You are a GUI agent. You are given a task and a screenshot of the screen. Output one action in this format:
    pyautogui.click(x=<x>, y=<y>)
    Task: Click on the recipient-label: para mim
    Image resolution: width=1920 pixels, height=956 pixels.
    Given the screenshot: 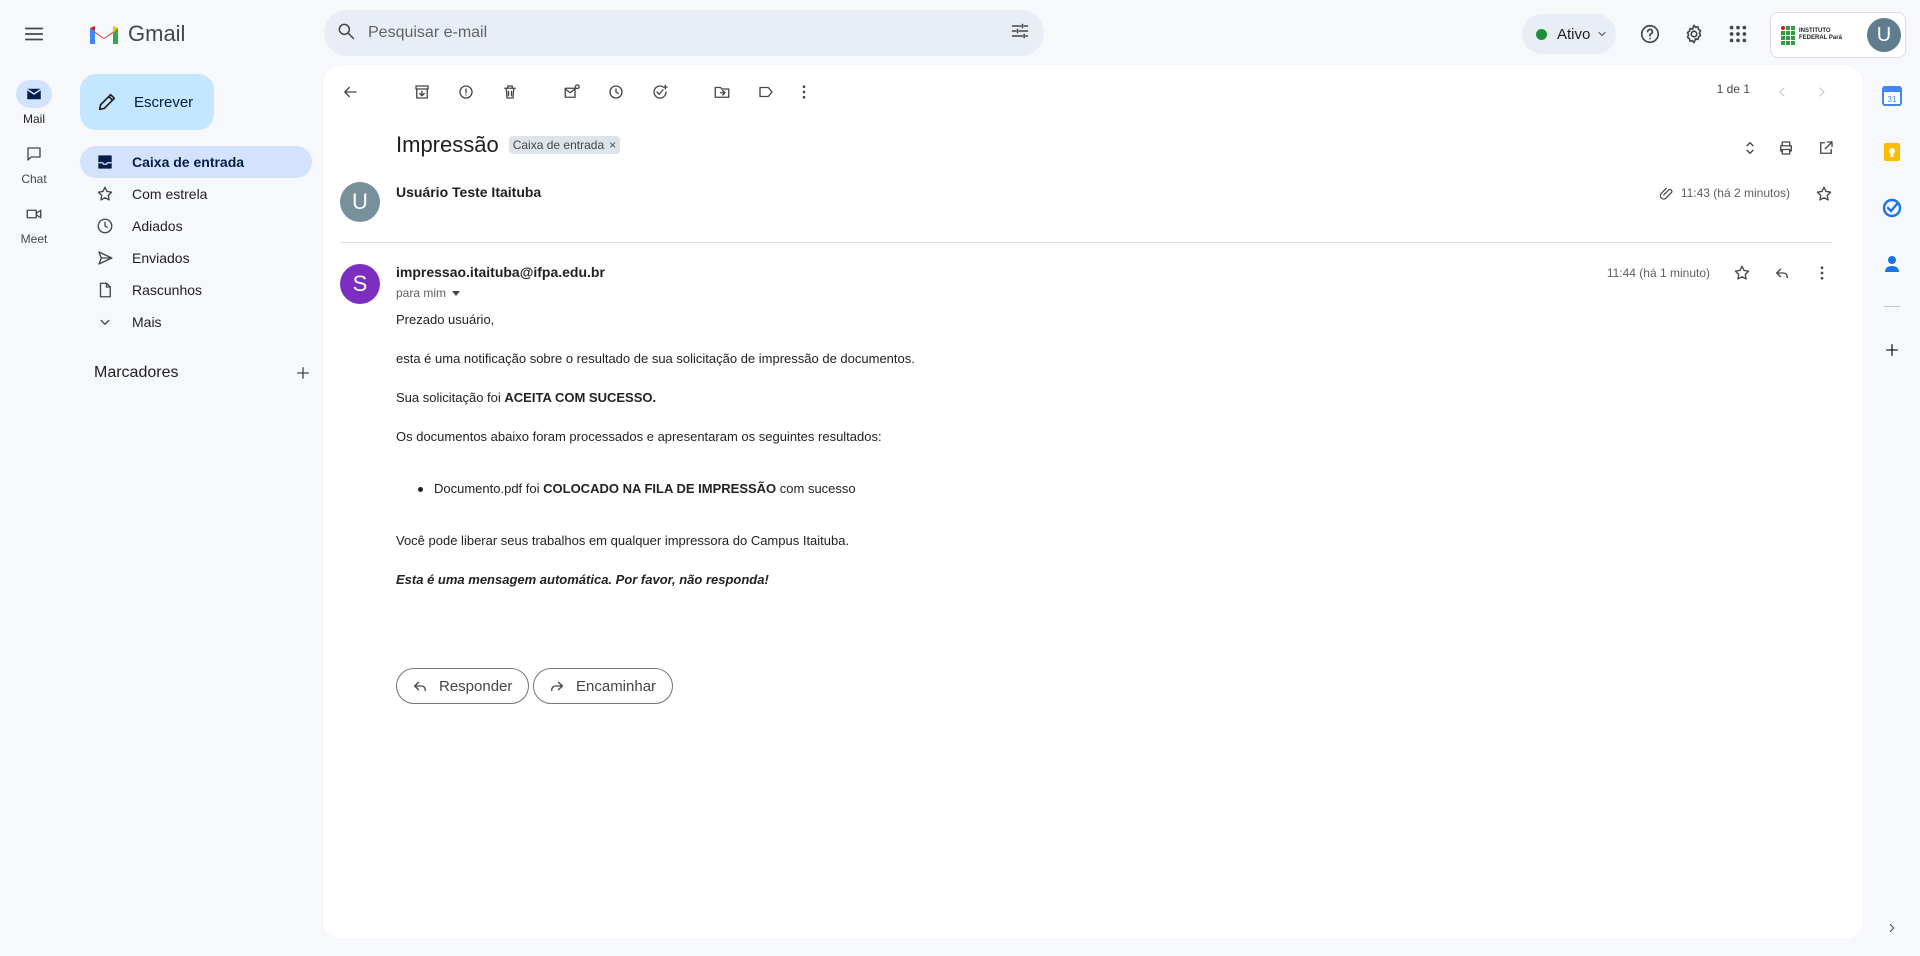 What is the action you would take?
    pyautogui.click(x=421, y=293)
    